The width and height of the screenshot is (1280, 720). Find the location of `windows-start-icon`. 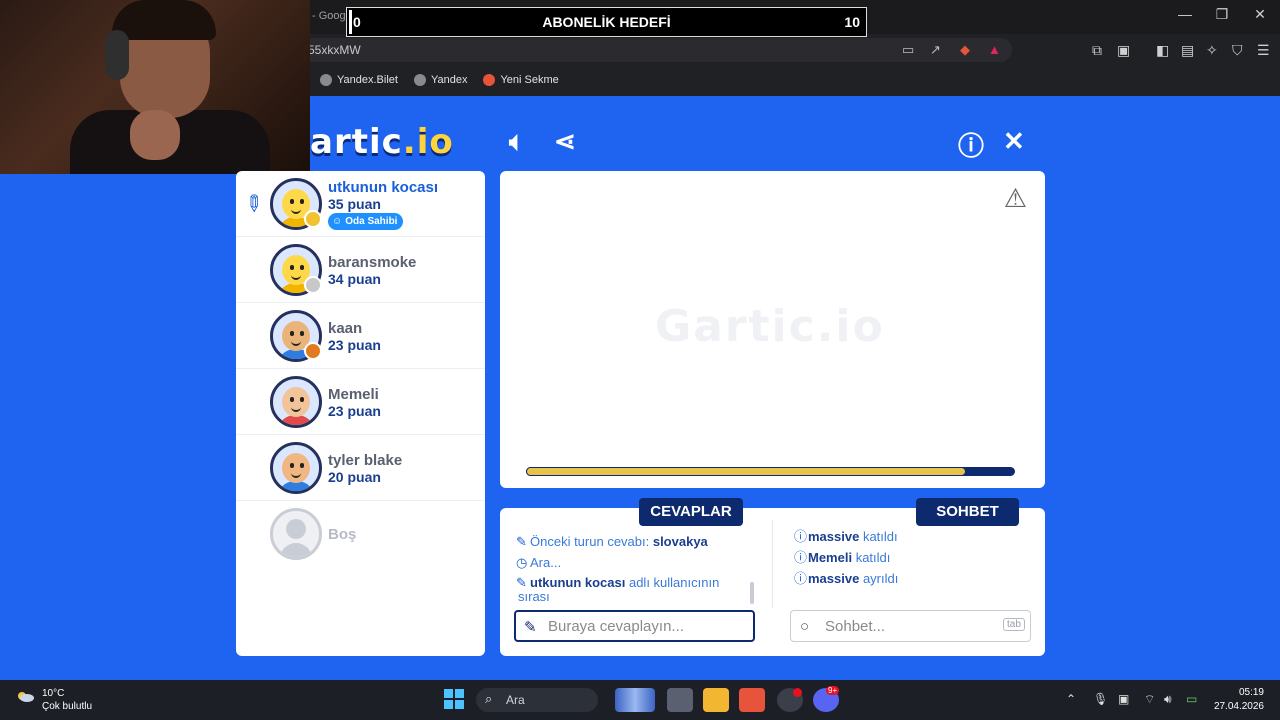

windows-start-icon is located at coordinates (456, 700).